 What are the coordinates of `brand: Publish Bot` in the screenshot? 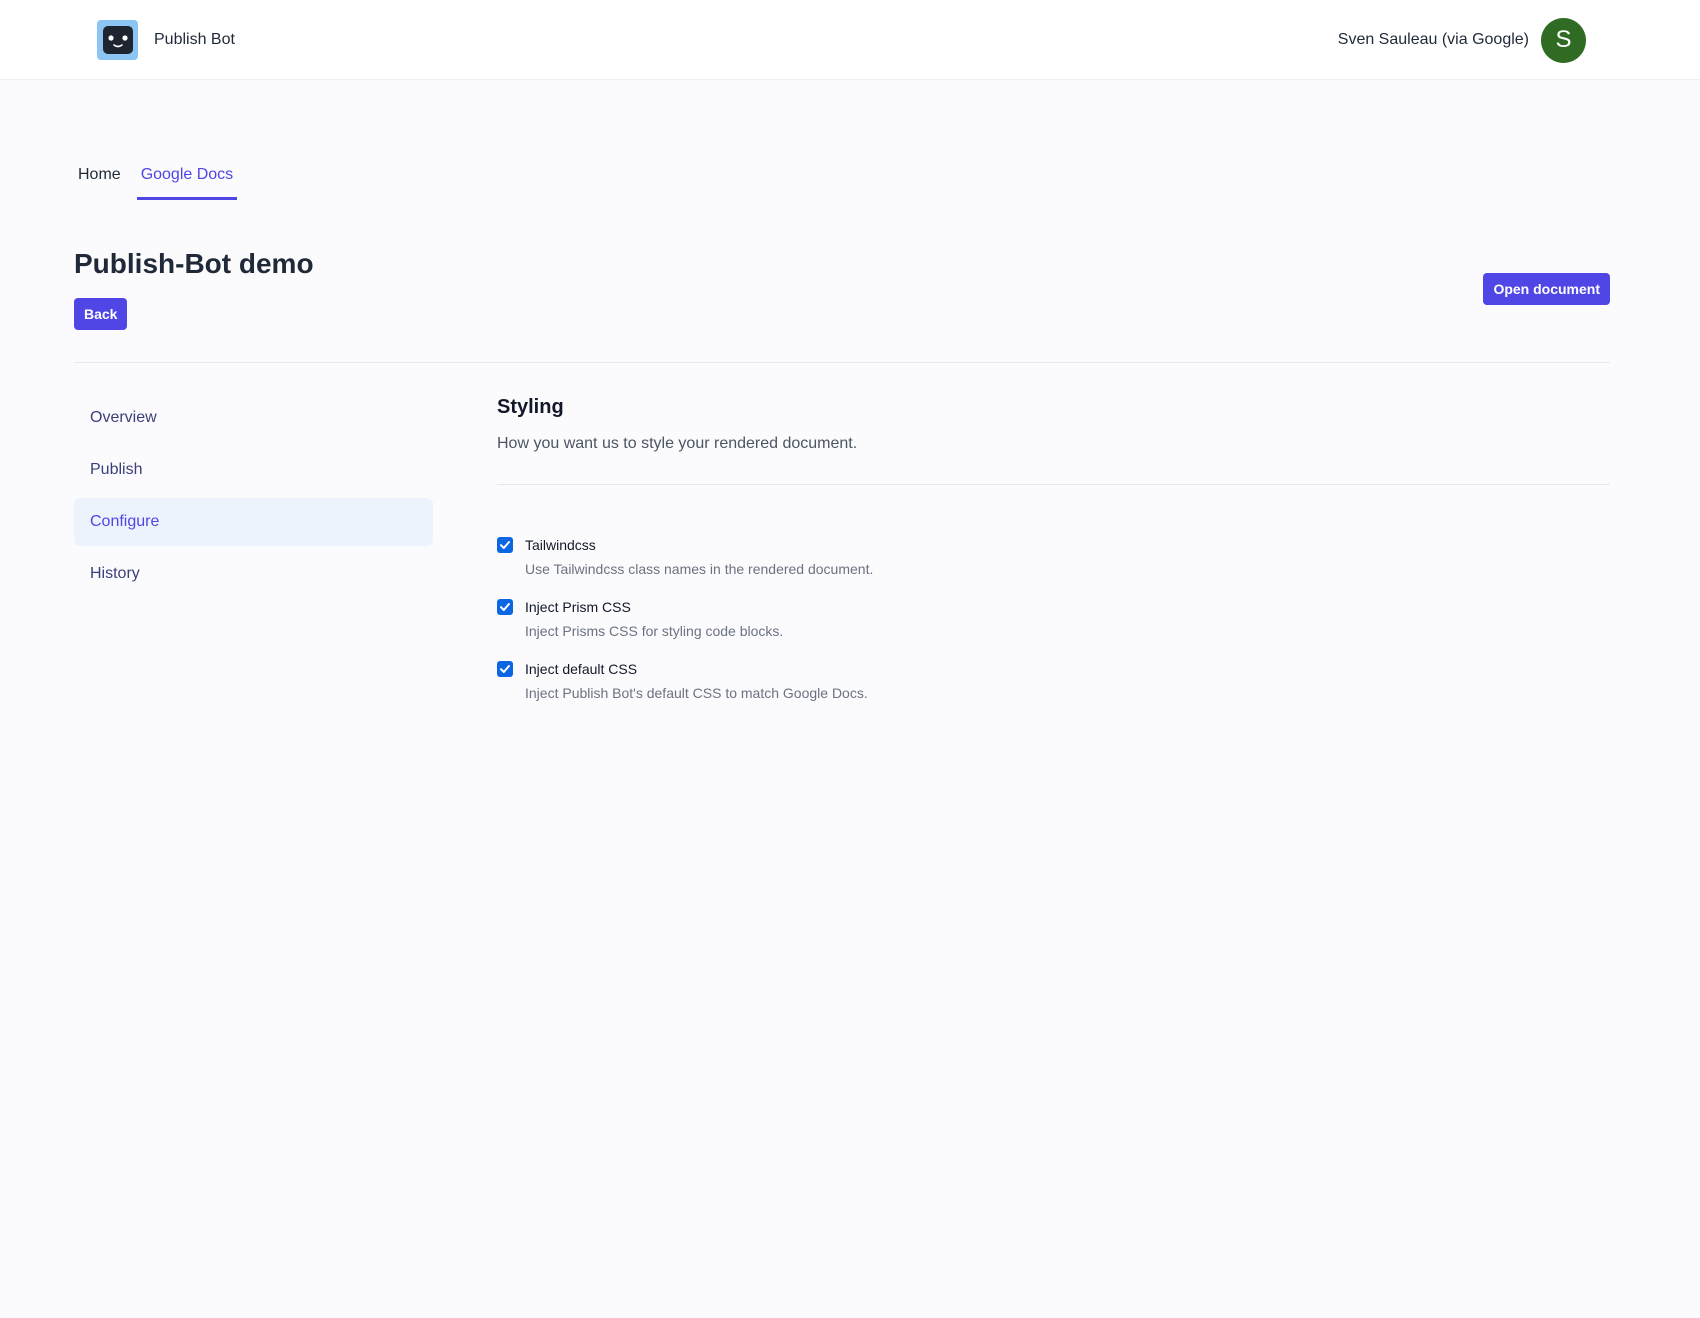 It's located at (166, 40).